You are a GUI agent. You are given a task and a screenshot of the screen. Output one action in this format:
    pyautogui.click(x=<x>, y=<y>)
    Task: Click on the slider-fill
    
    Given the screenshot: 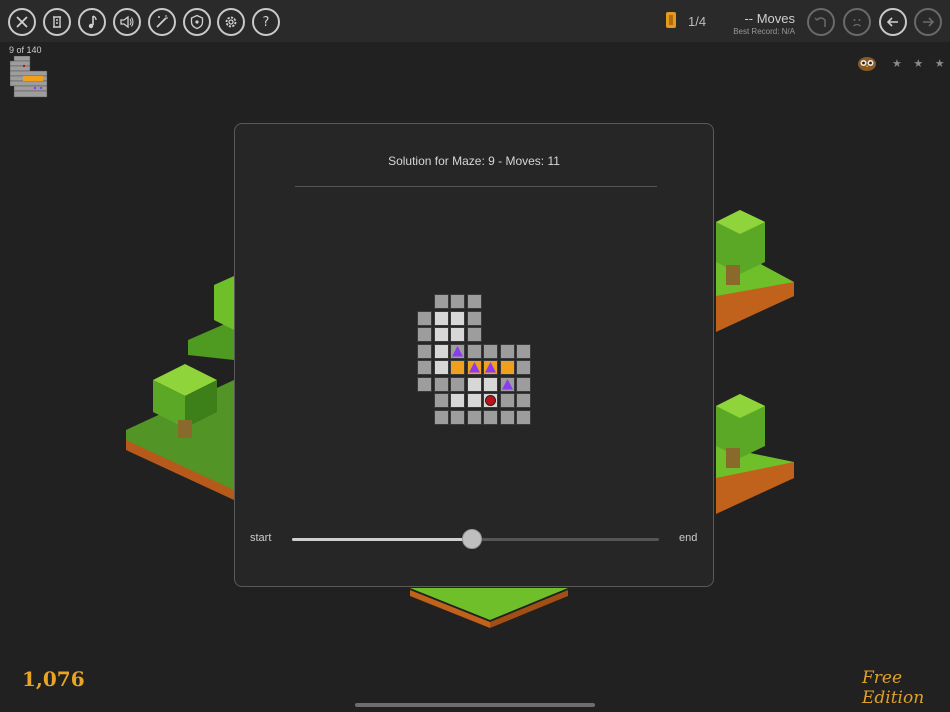 What is the action you would take?
    pyautogui.click(x=382, y=539)
    